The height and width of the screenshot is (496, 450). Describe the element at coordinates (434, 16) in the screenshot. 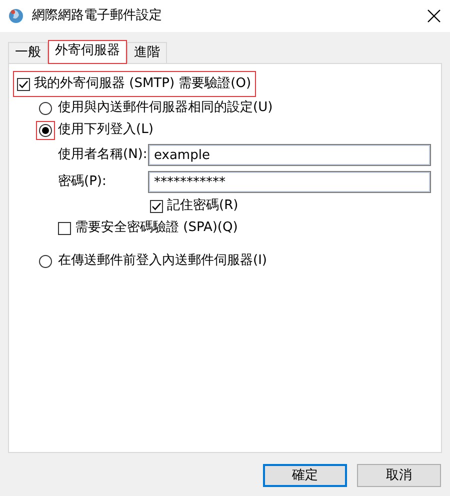

I see `close-icon` at that location.